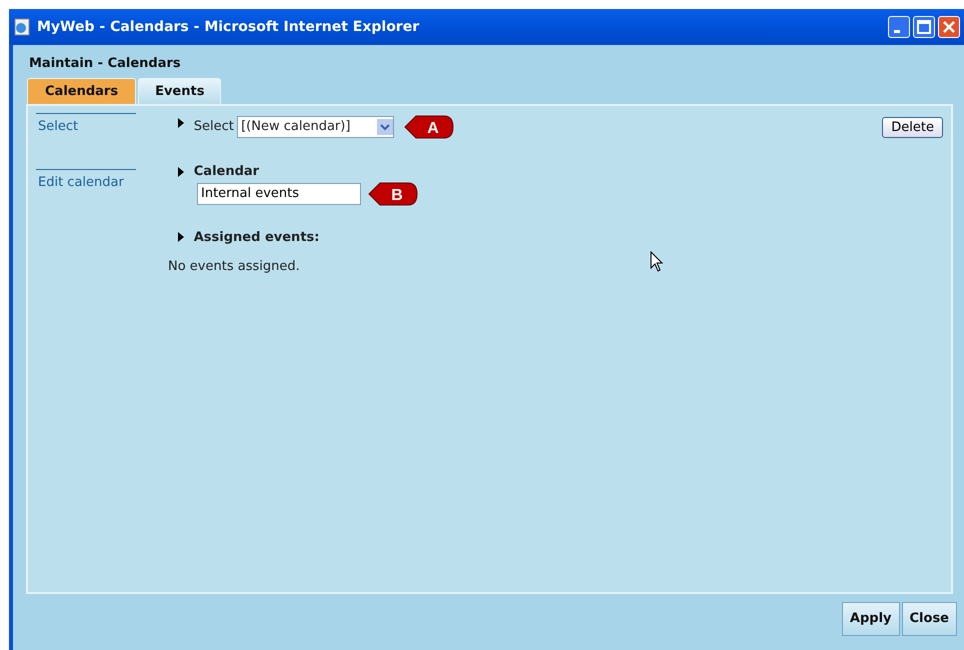 The height and width of the screenshot is (650, 964). Describe the element at coordinates (81, 91) in the screenshot. I see `tab: Calendars` at that location.